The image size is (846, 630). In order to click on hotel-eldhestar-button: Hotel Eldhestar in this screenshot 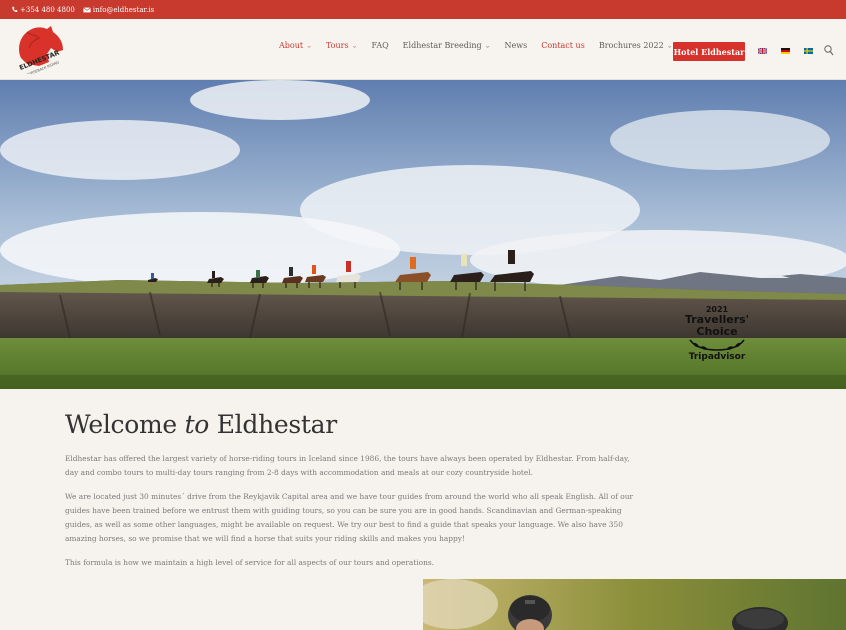, I will do `click(709, 51)`.